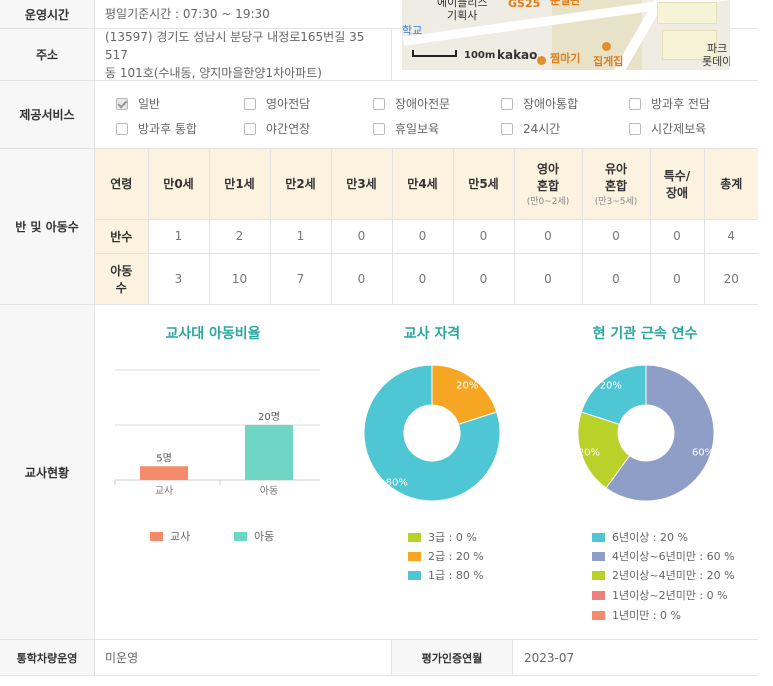  I want to click on services-label: 제공서비스, so click(47, 114).